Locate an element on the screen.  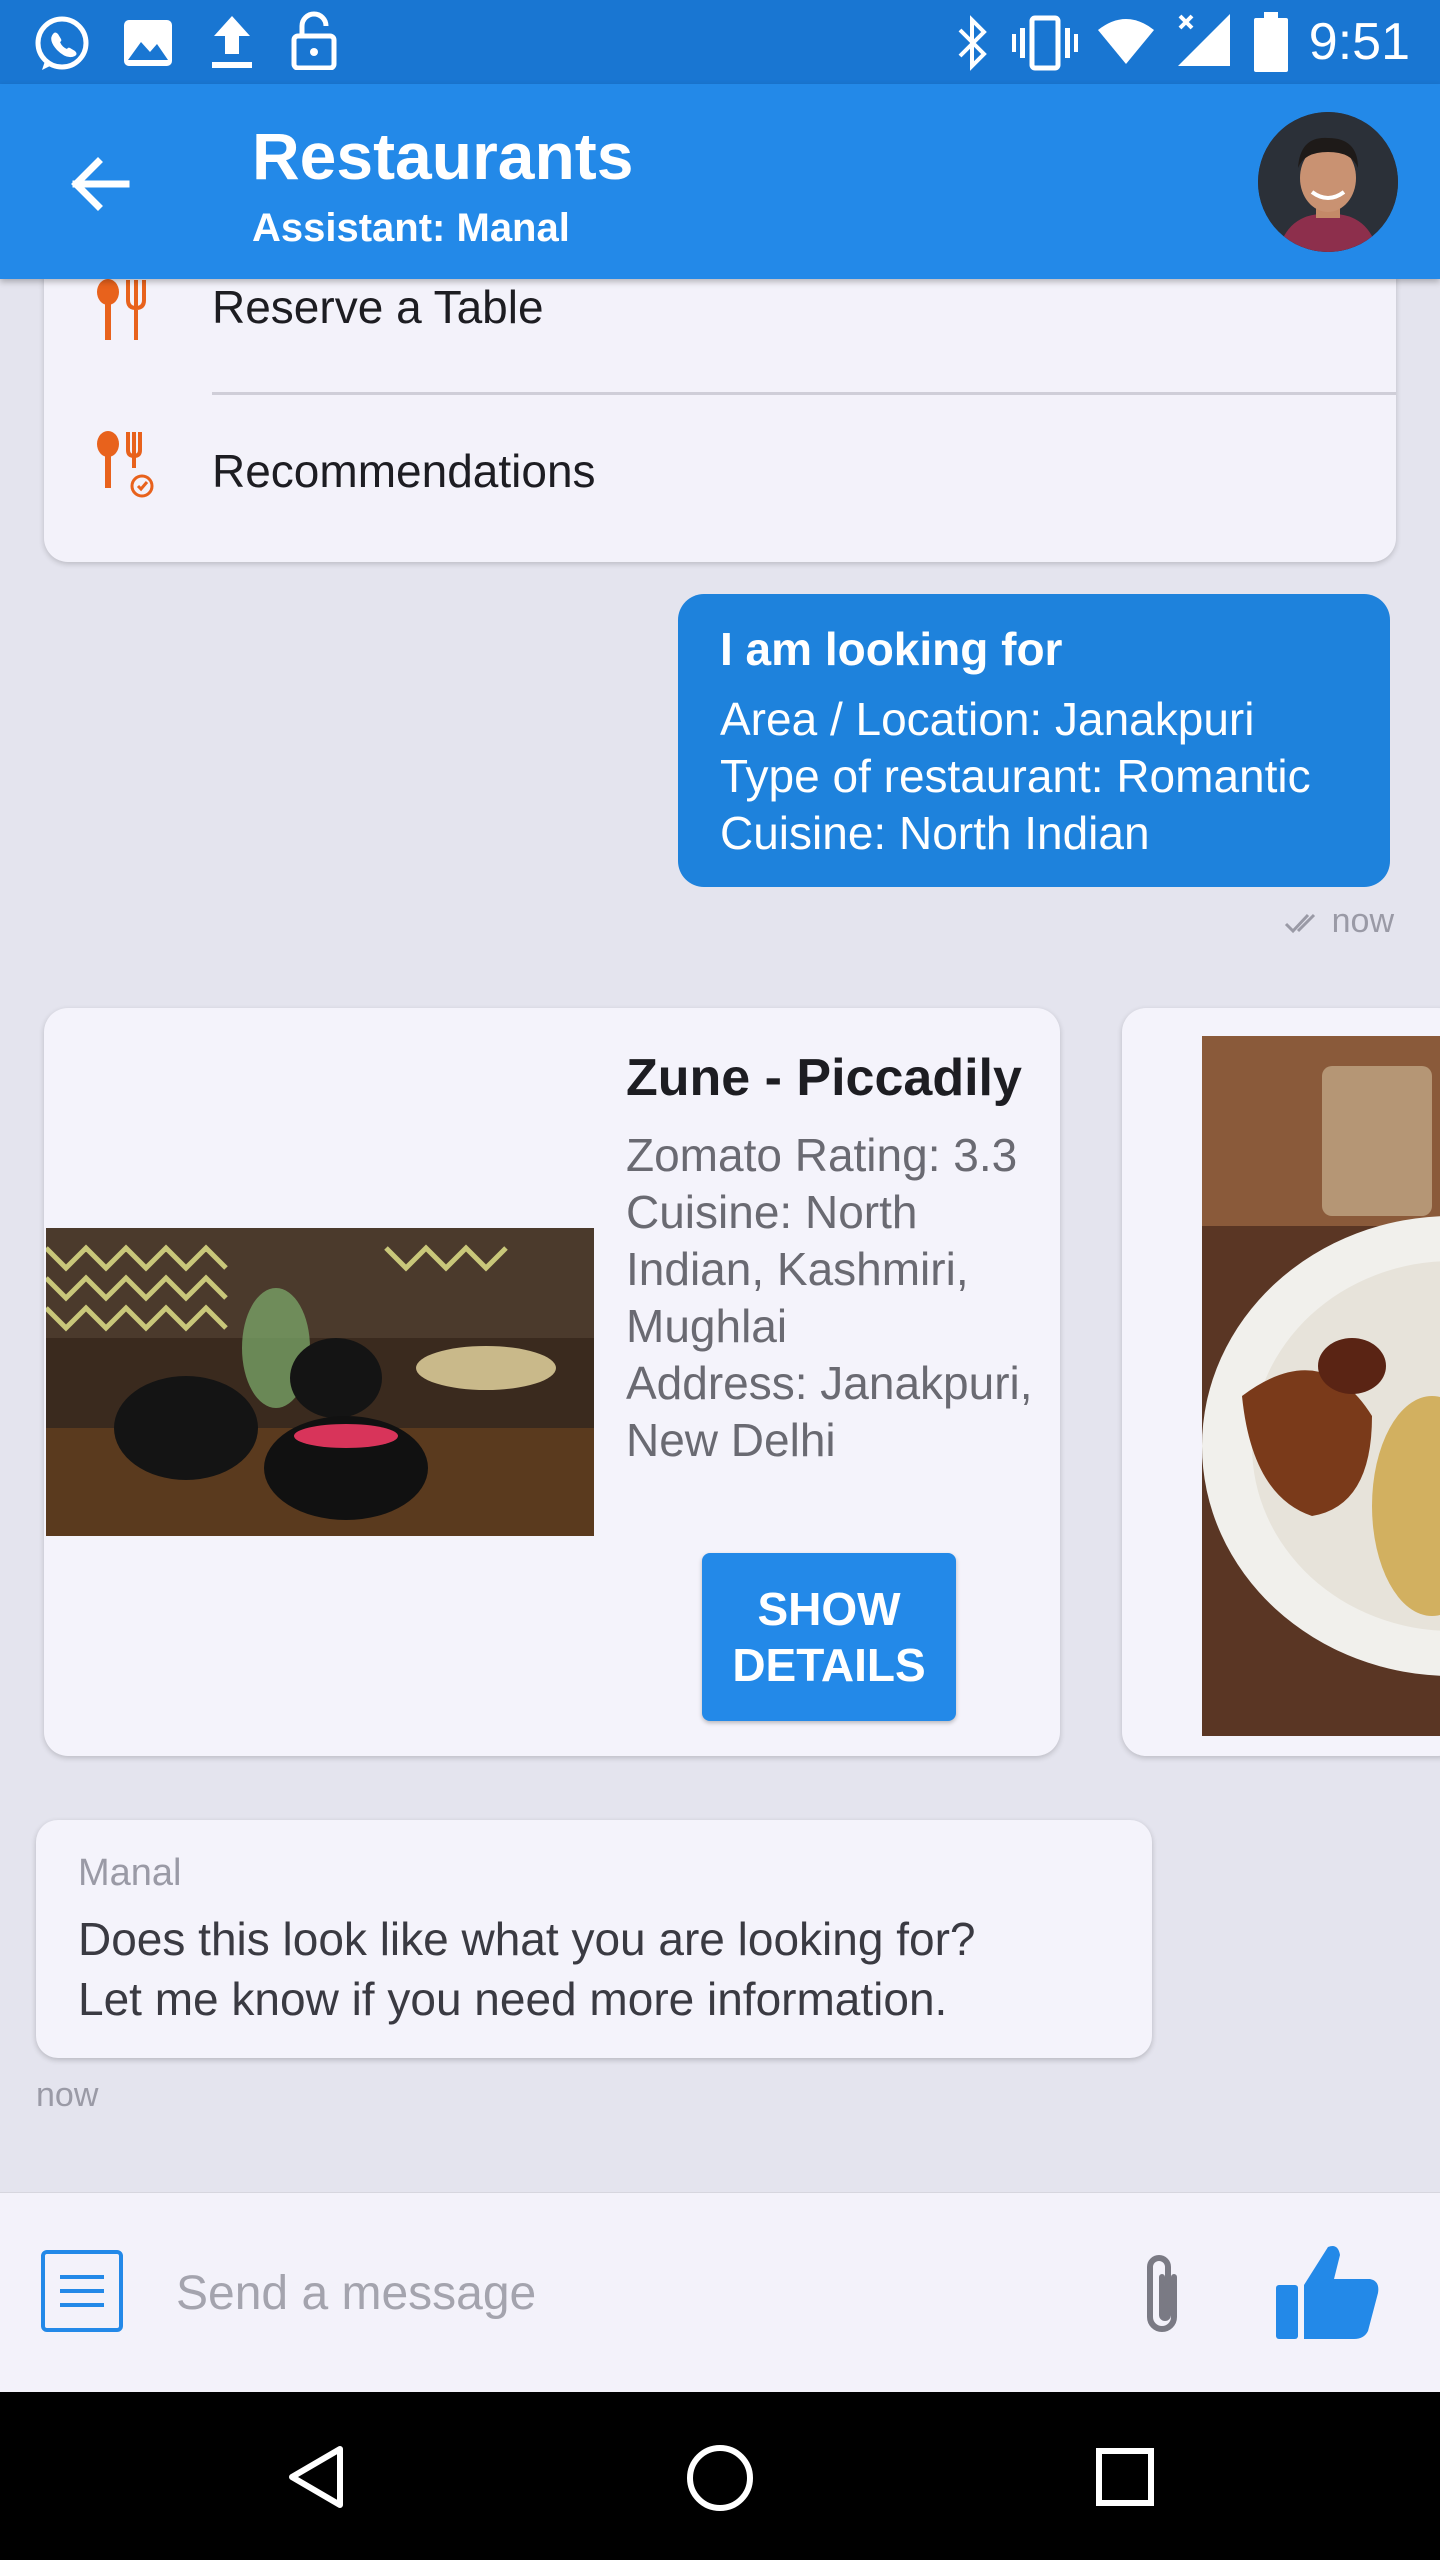
message-line: Cuisine: North Indian is located at coordinates (935, 833).